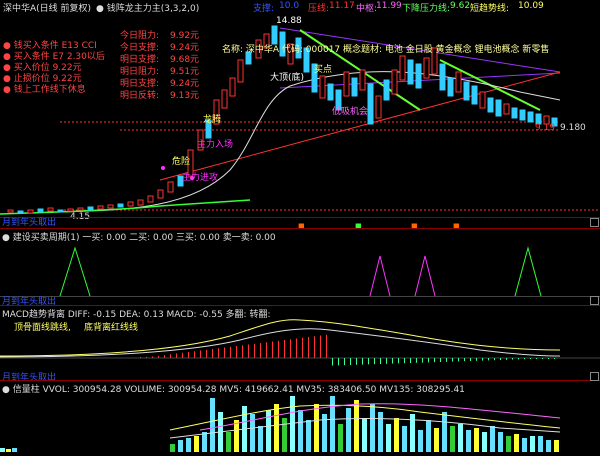  Describe the element at coordinates (44, 90) in the screenshot. I see `left-panel-line-5: ● 钱上工作线下休息` at that location.